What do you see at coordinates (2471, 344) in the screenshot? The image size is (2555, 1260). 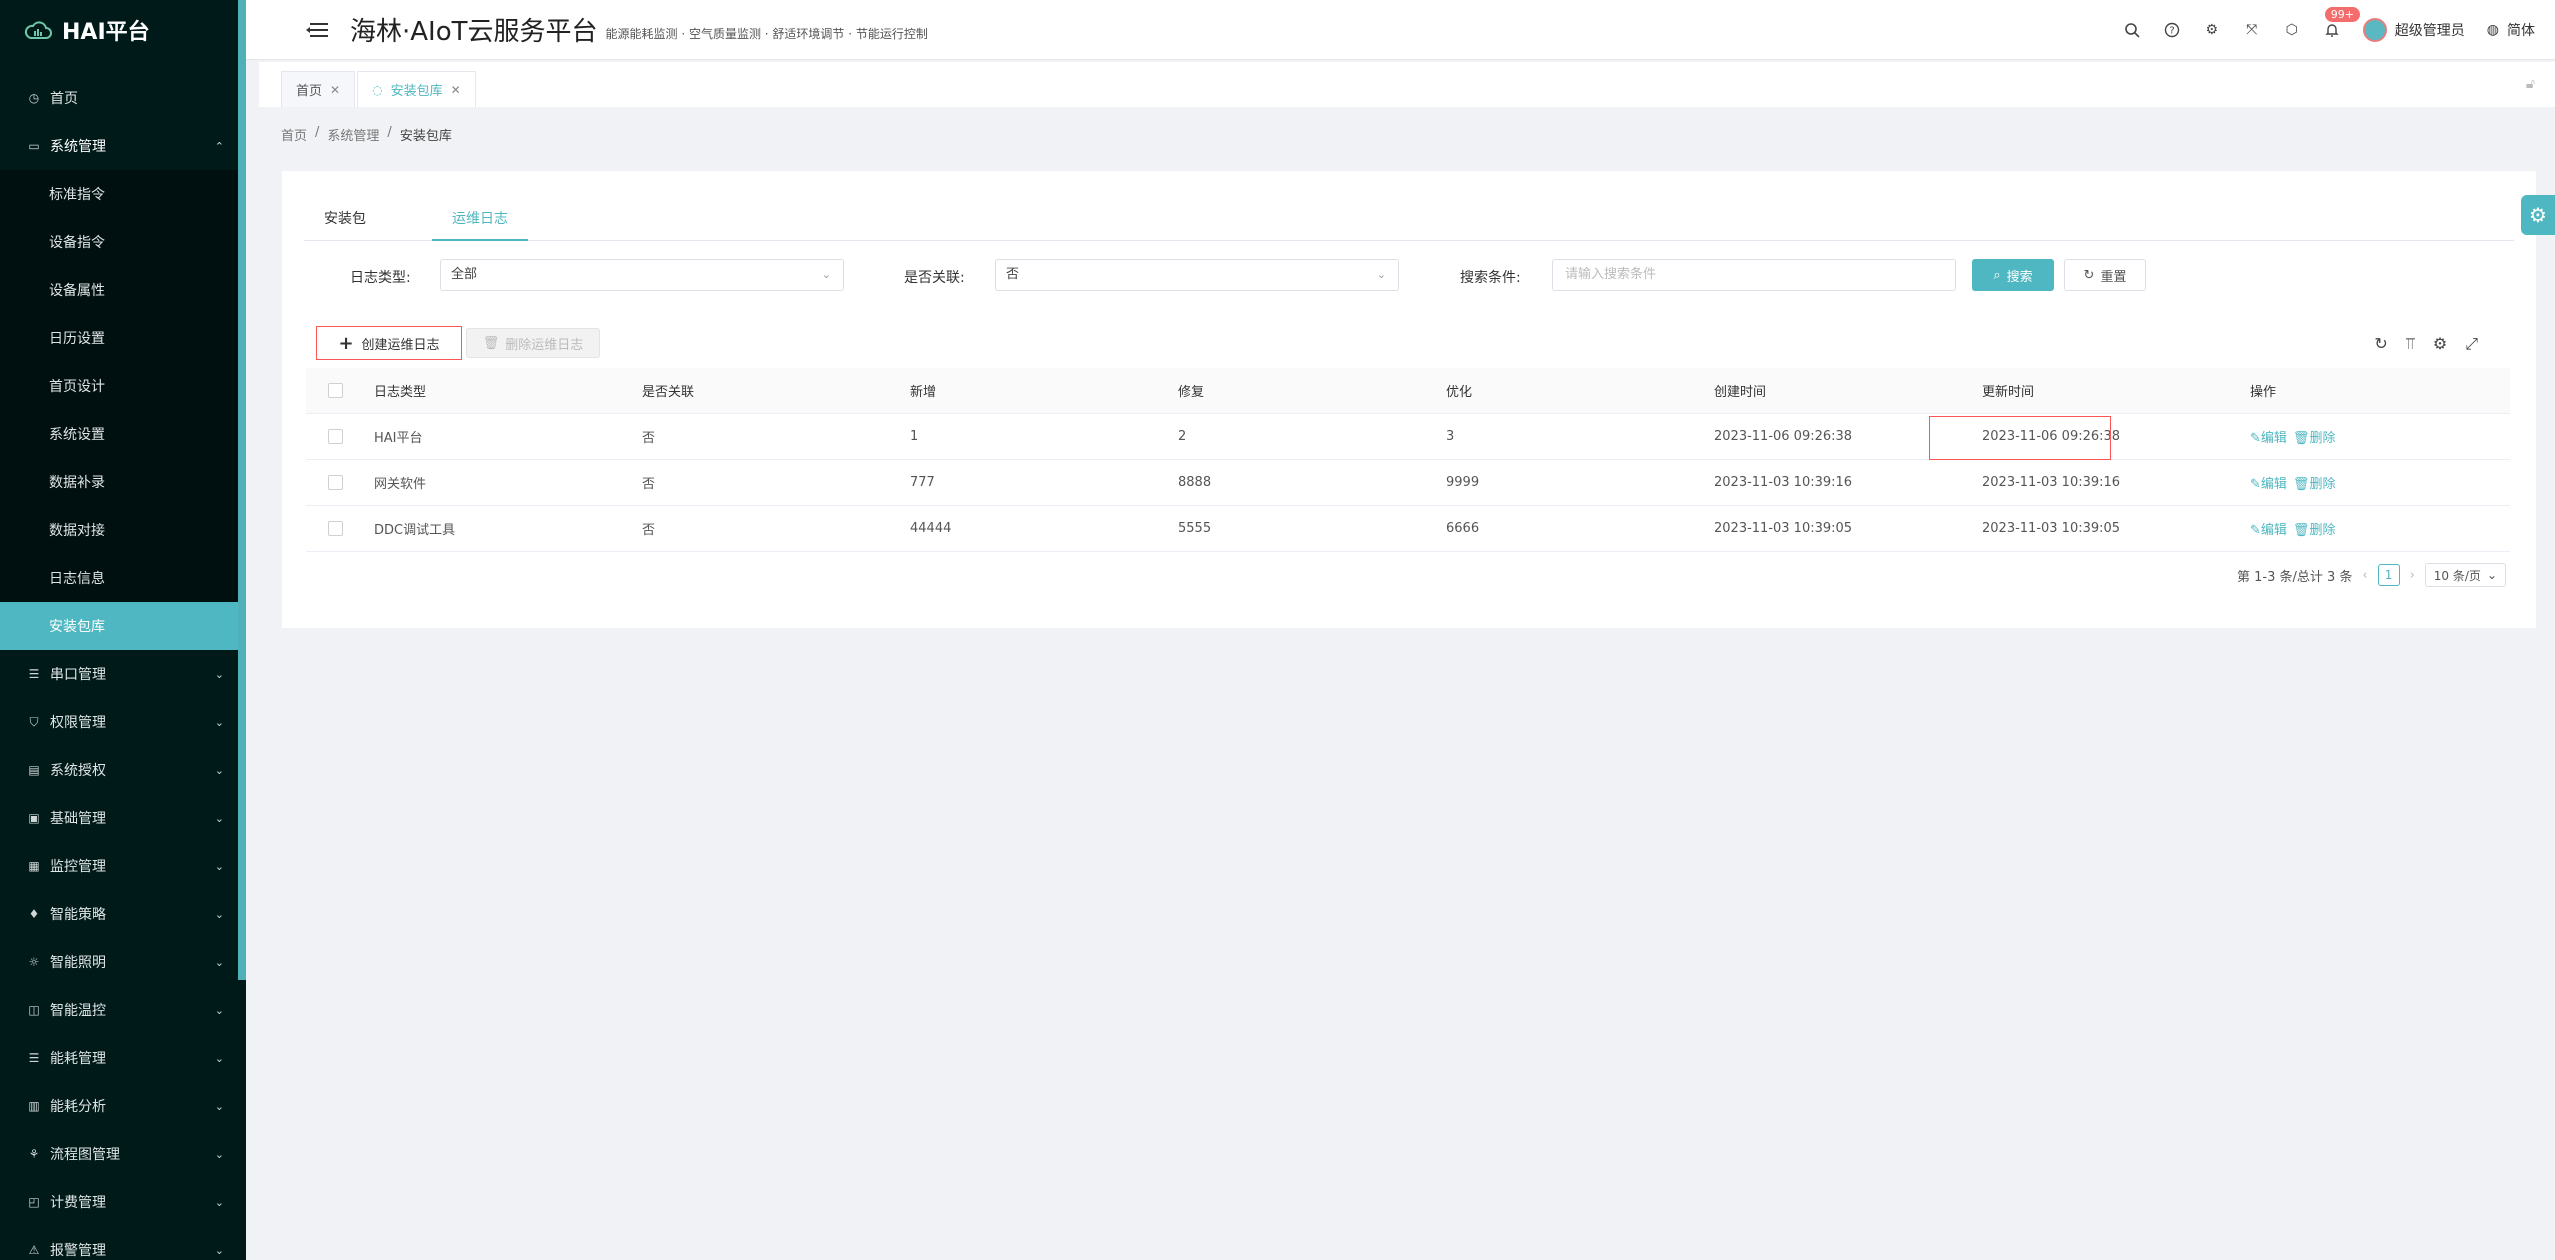 I see `fullscreen-icon: ⤢` at bounding box center [2471, 344].